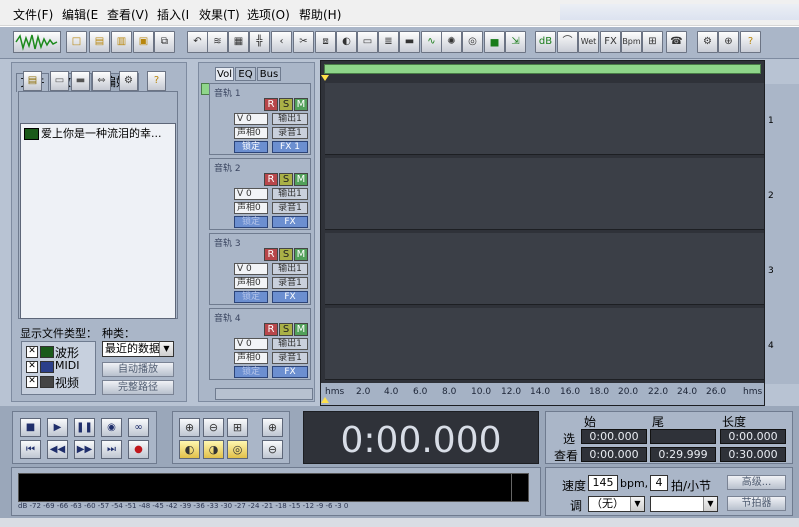  Describe the element at coordinates (431, 42) in the screenshot. I see `wave-button: ∿` at that location.